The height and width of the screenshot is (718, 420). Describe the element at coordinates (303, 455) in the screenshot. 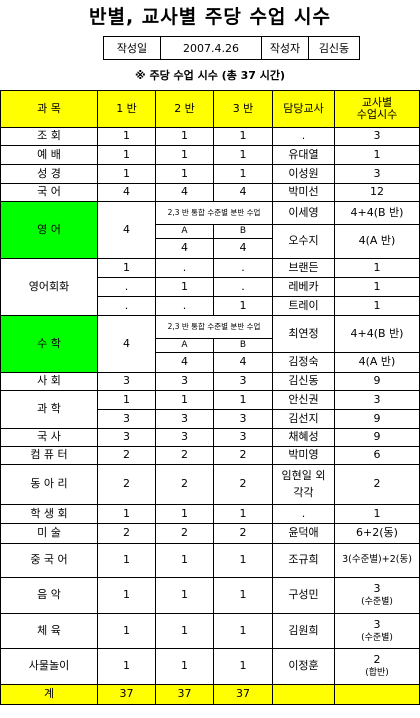

I see `teacher-cell: 박미영` at that location.